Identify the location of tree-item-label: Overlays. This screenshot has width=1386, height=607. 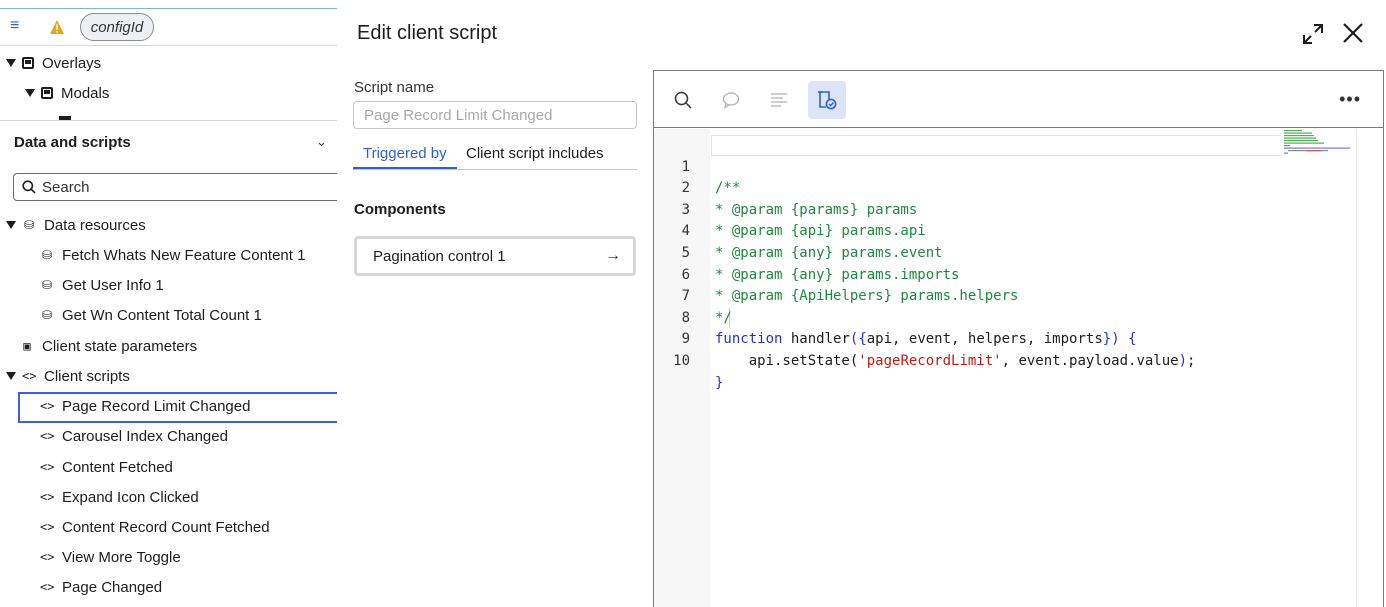
(72, 63).